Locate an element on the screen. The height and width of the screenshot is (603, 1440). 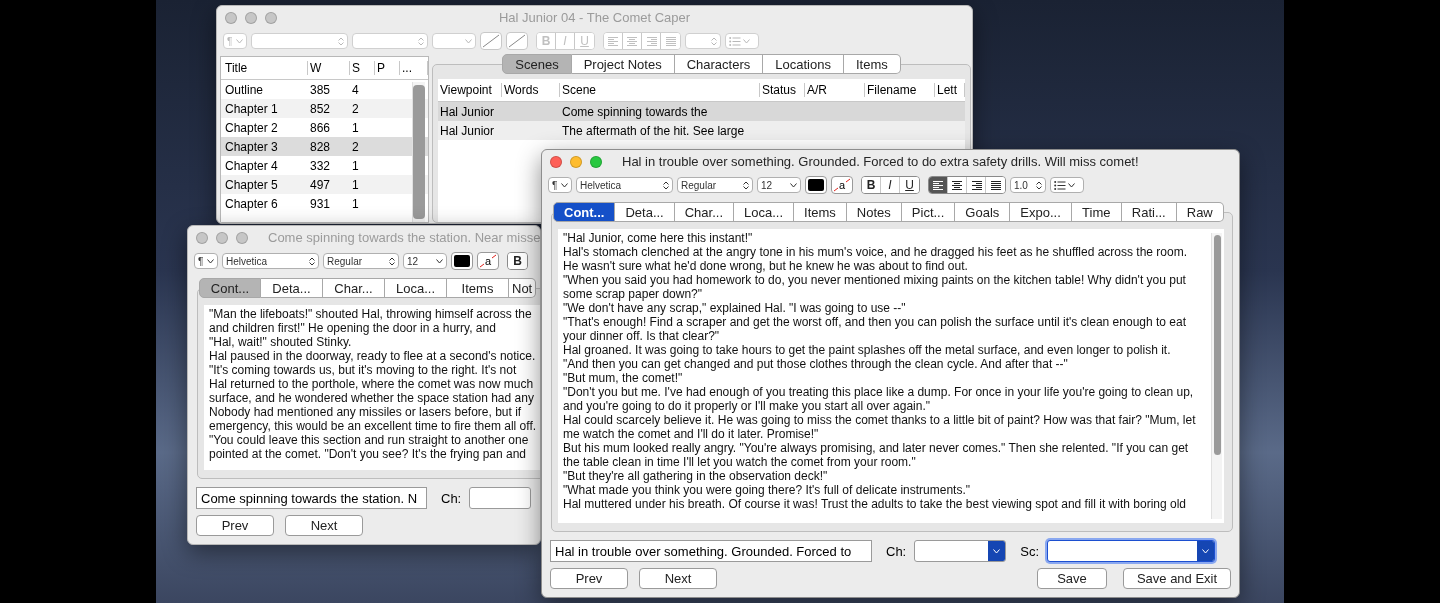
outline-row: Chapter 3 828 2 is located at coordinates (324, 146).